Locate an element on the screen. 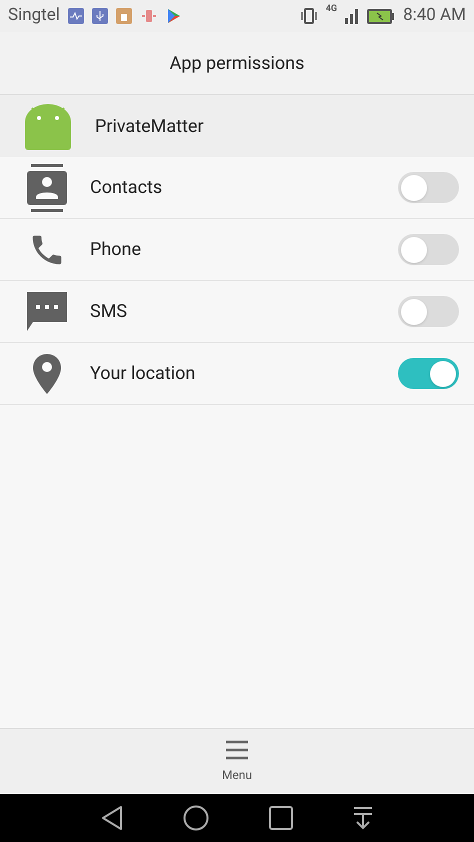  battery-charging-icon is located at coordinates (381, 16).